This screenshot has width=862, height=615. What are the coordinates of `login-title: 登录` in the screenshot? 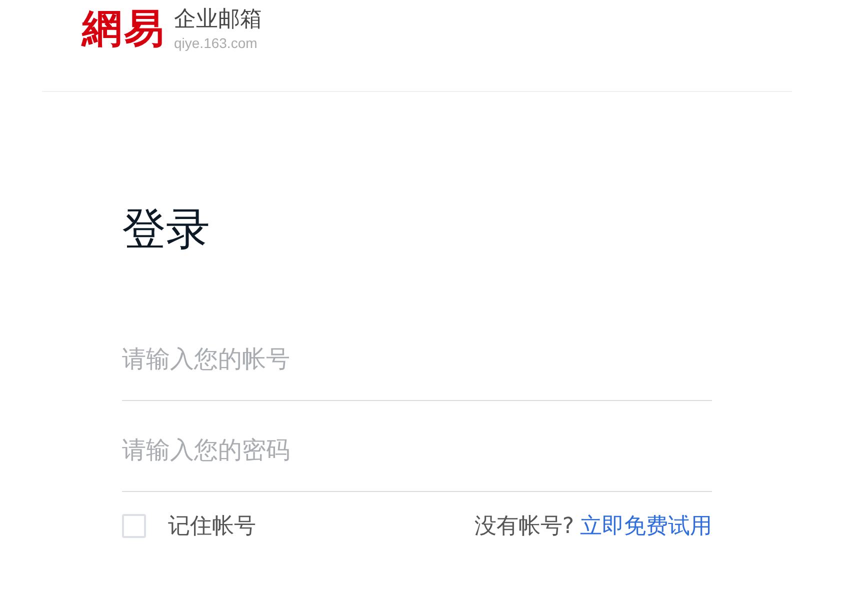 It's located at (166, 230).